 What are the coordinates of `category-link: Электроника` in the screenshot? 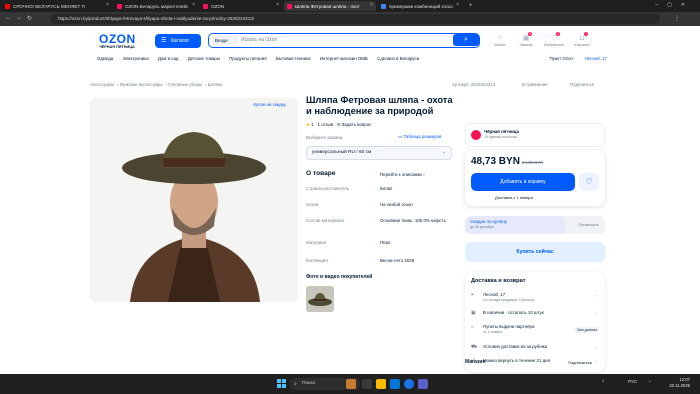 It's located at (135, 58).